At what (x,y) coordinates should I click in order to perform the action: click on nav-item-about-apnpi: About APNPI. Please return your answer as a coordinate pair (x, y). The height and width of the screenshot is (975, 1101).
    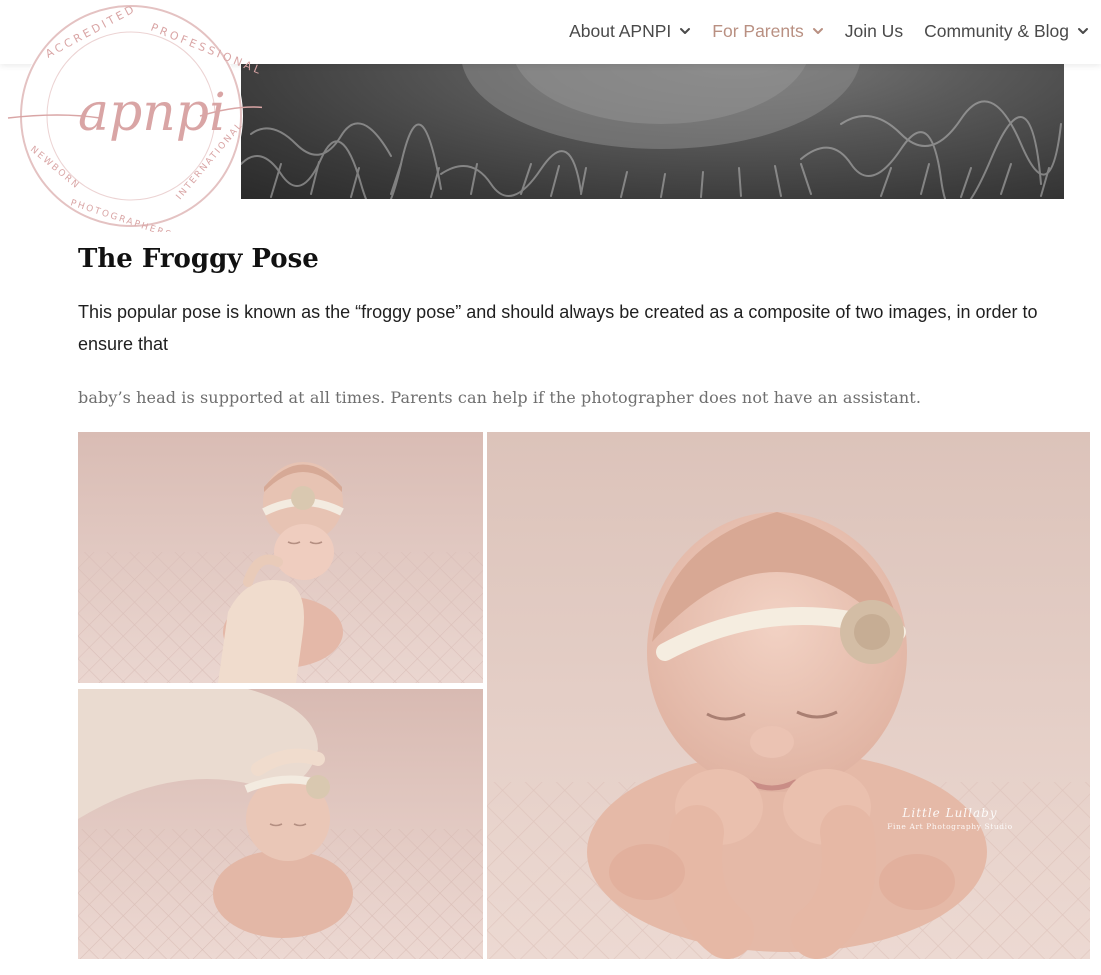
    Looking at the image, I should click on (630, 31).